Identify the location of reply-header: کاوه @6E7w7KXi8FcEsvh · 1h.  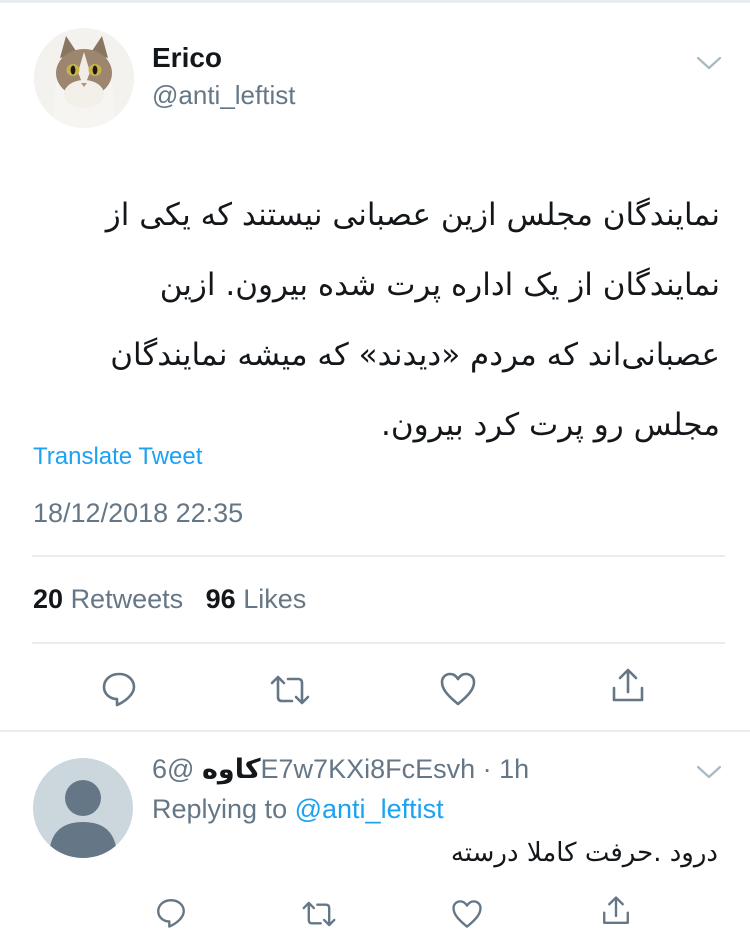
(340, 769).